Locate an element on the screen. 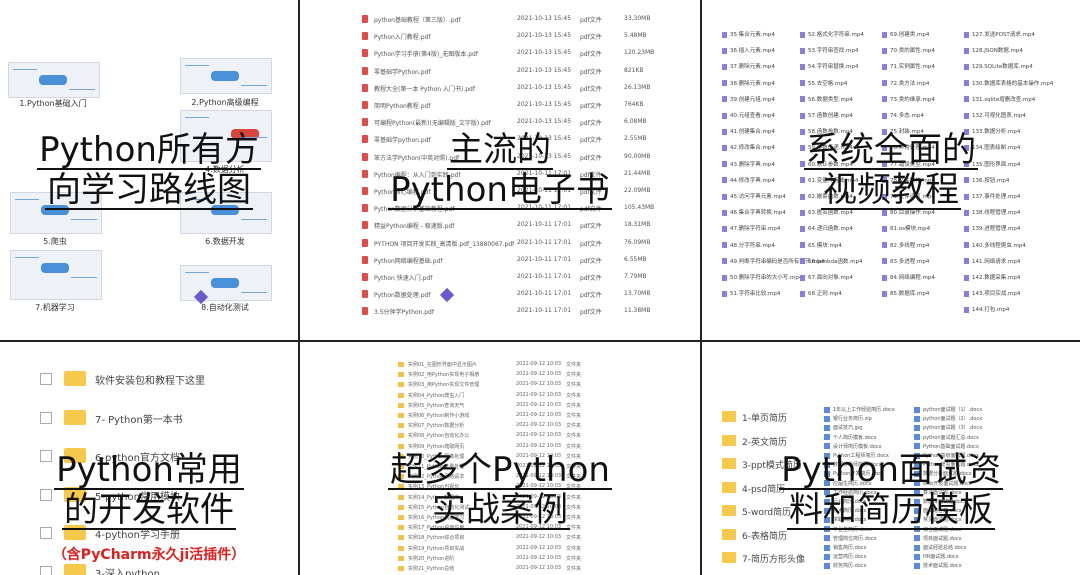  video-item: 130.数据库表格的基本操作.mp4 is located at coordinates (1008, 84).